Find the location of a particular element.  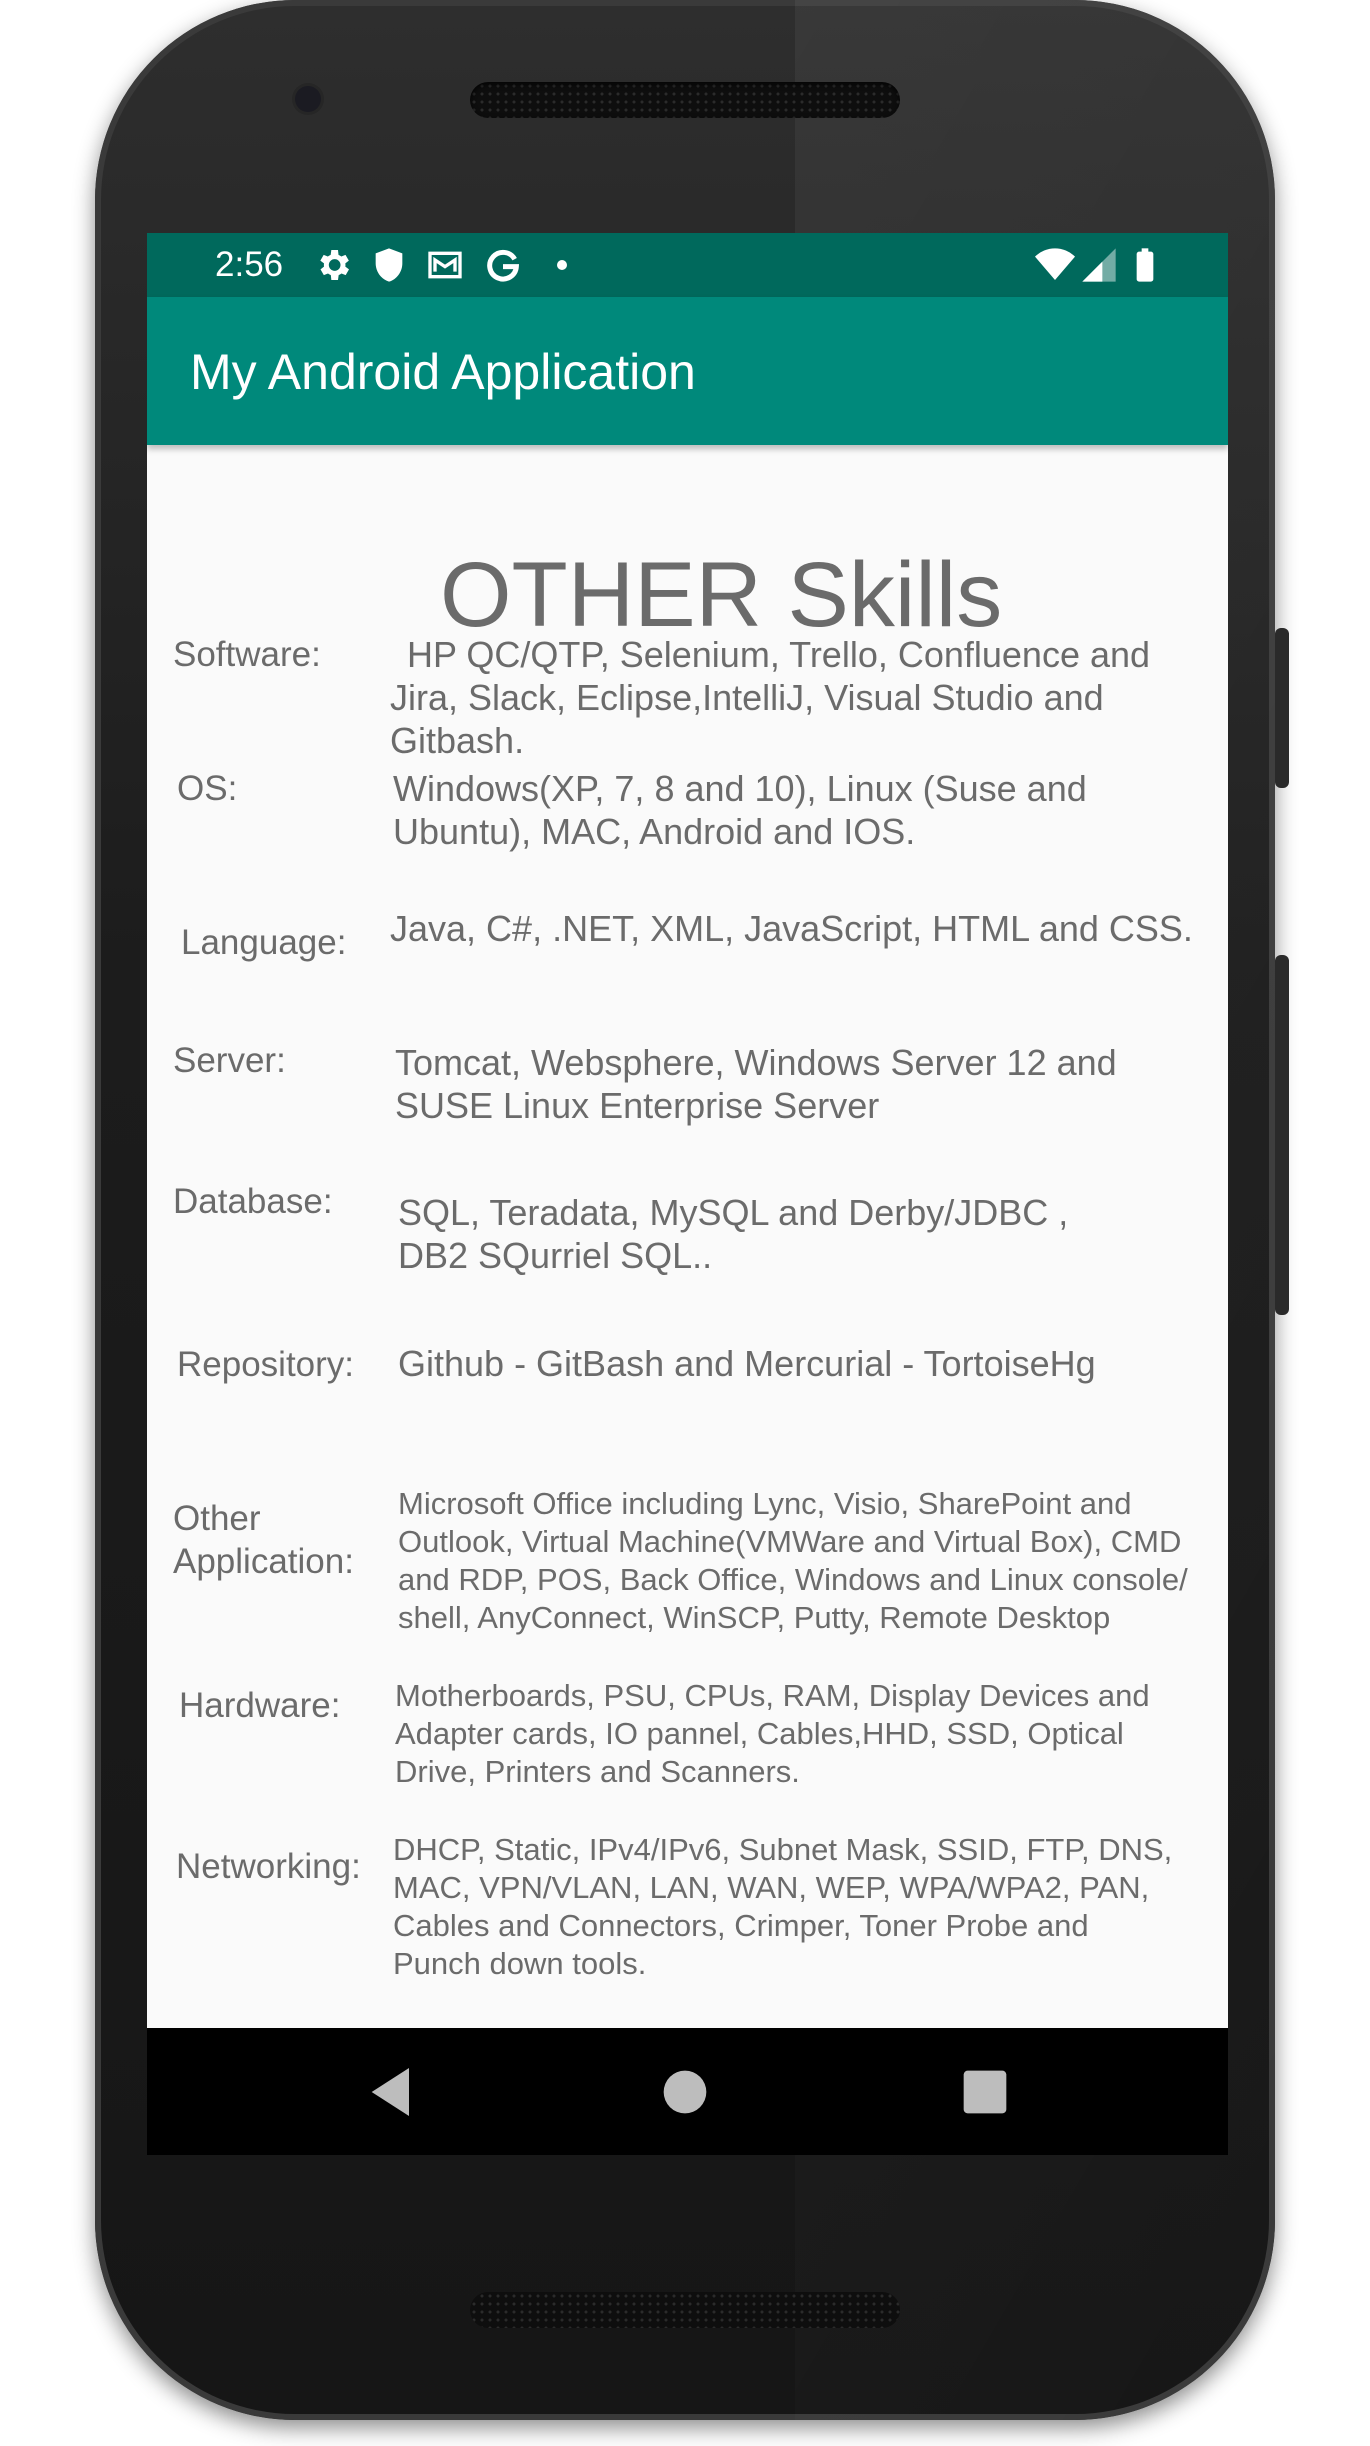

earpiece-speaker is located at coordinates (685, 100).